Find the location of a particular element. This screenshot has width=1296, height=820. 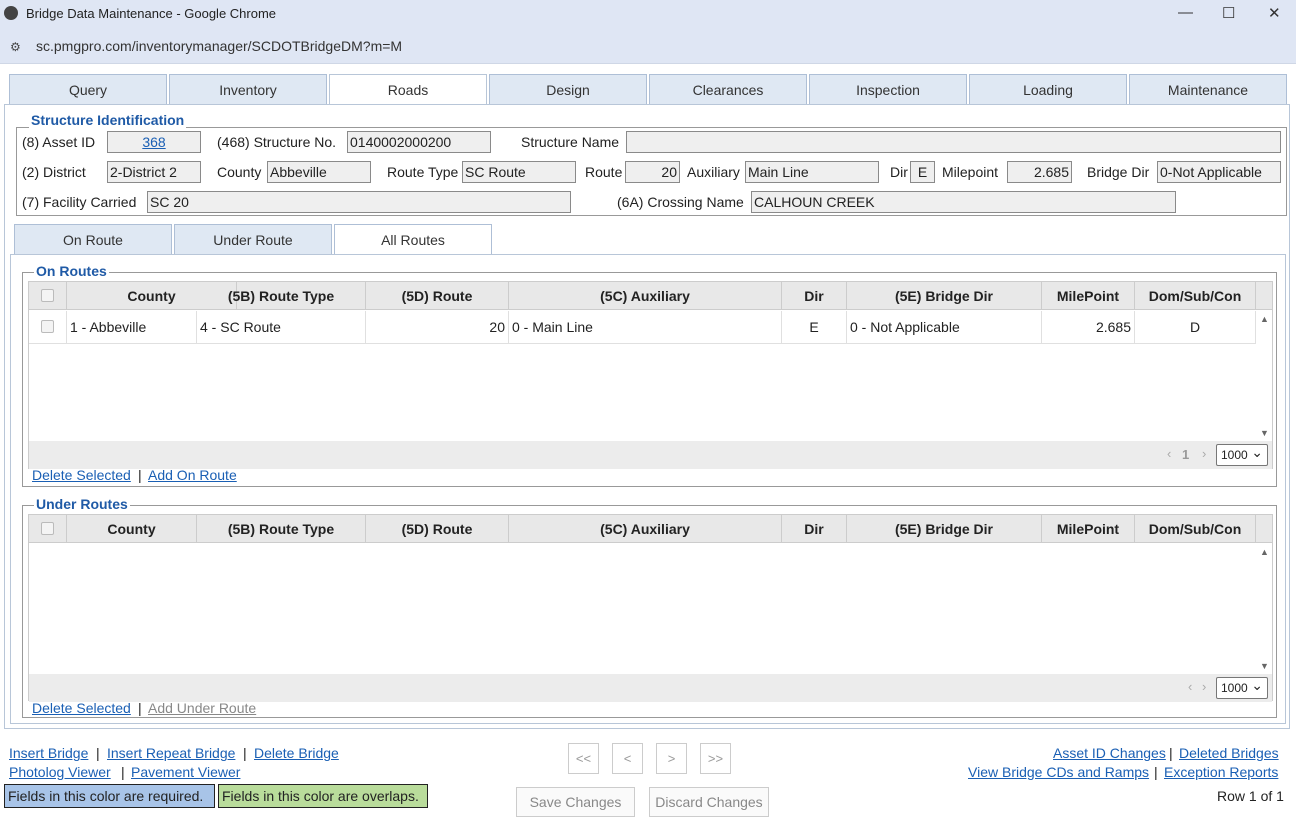

cell-route-type: 4 - SC Route is located at coordinates (281, 327).